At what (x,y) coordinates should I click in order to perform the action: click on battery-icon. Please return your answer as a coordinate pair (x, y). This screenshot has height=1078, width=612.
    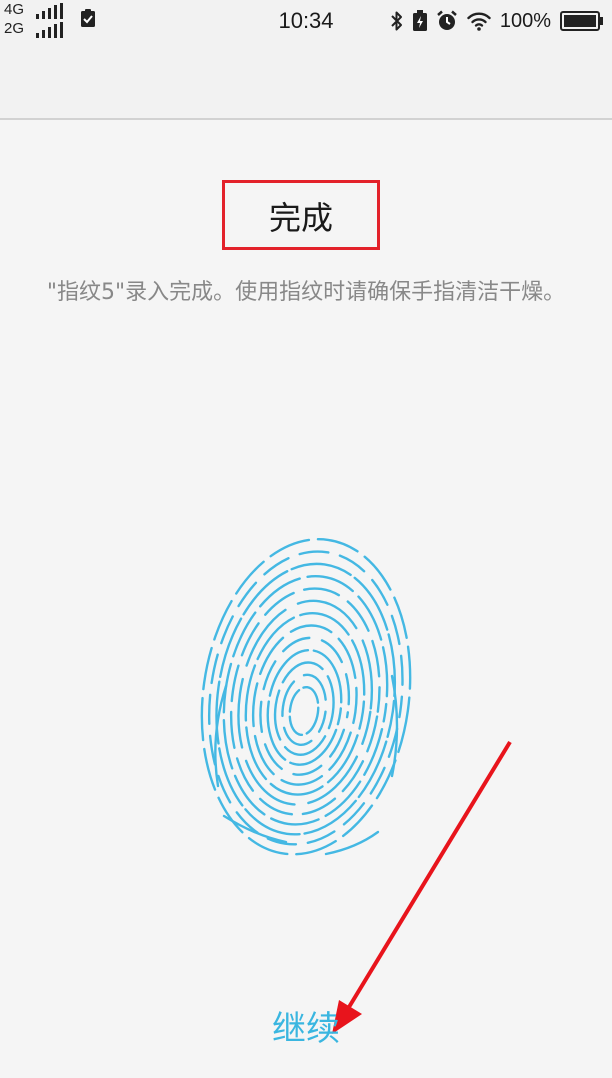
    Looking at the image, I should click on (581, 21).